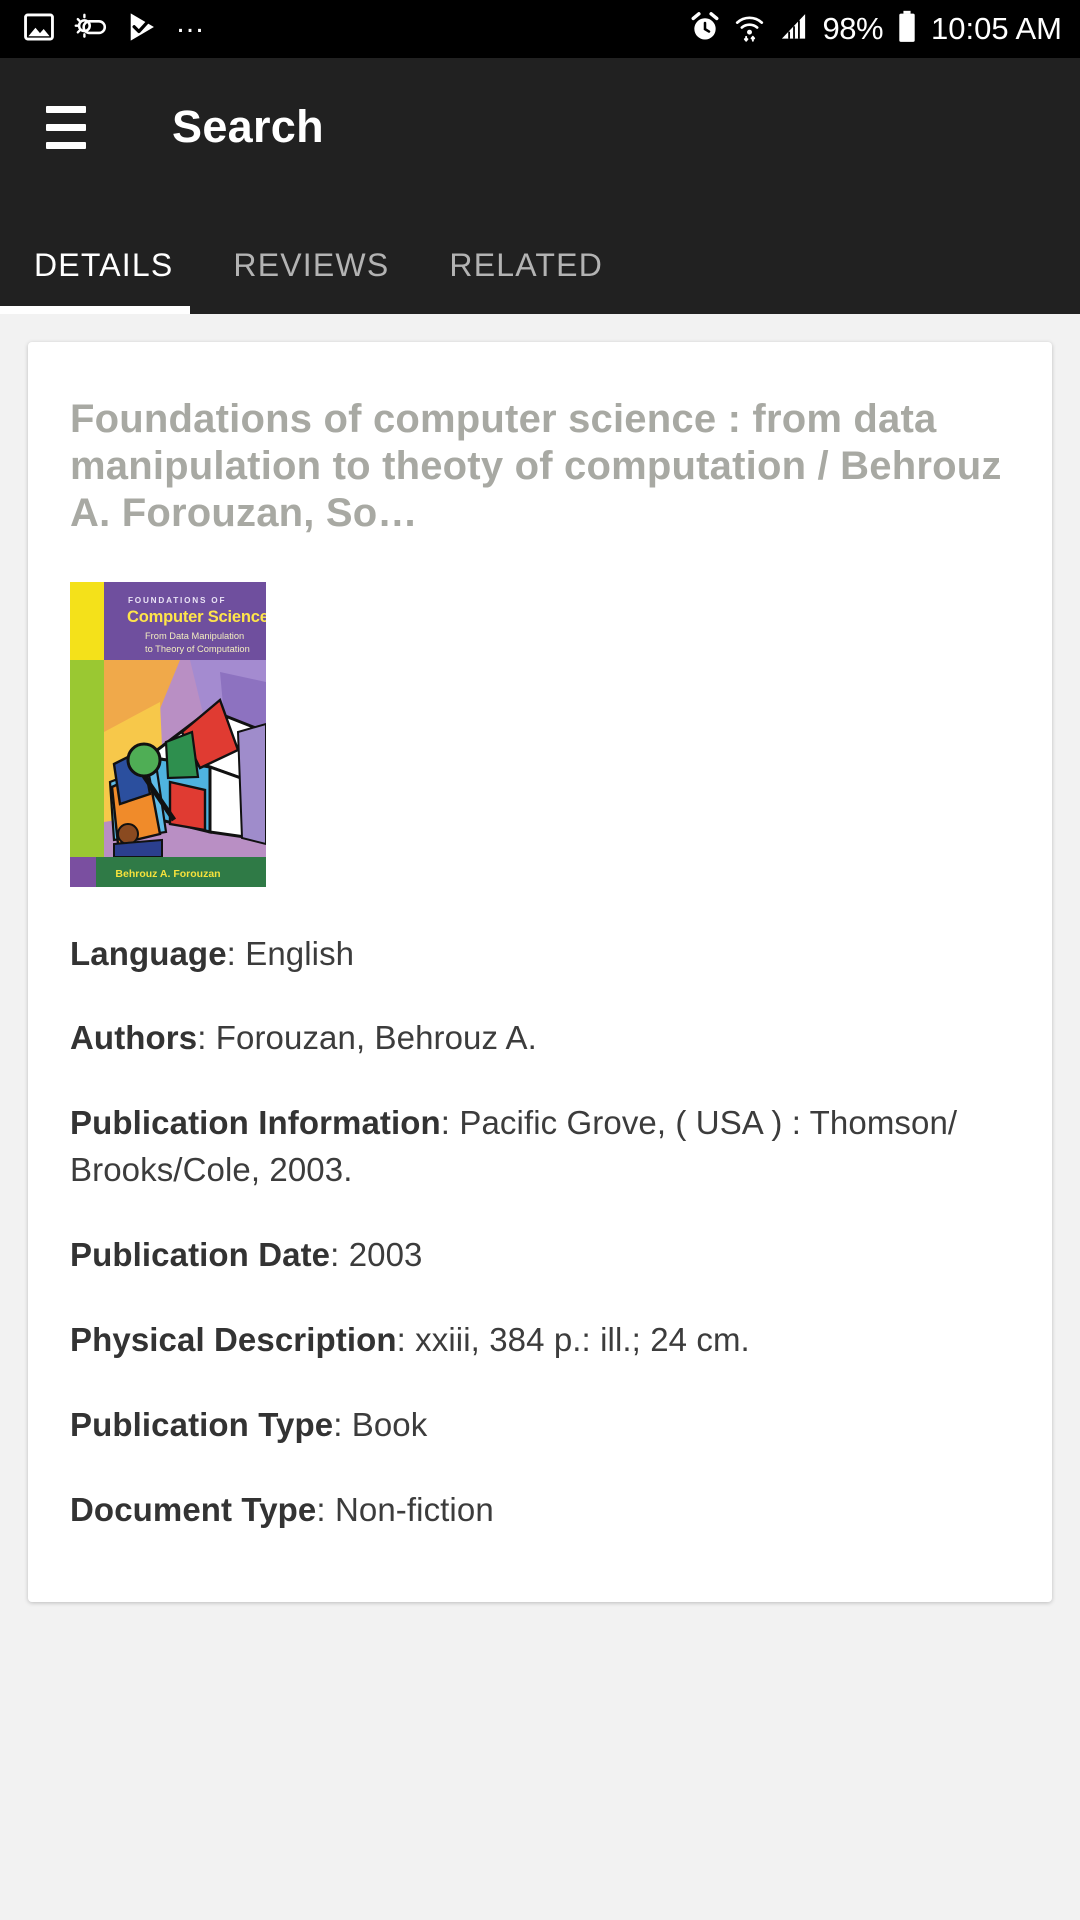  What do you see at coordinates (196, 617) in the screenshot?
I see `cover-heading-main: Computer Science` at bounding box center [196, 617].